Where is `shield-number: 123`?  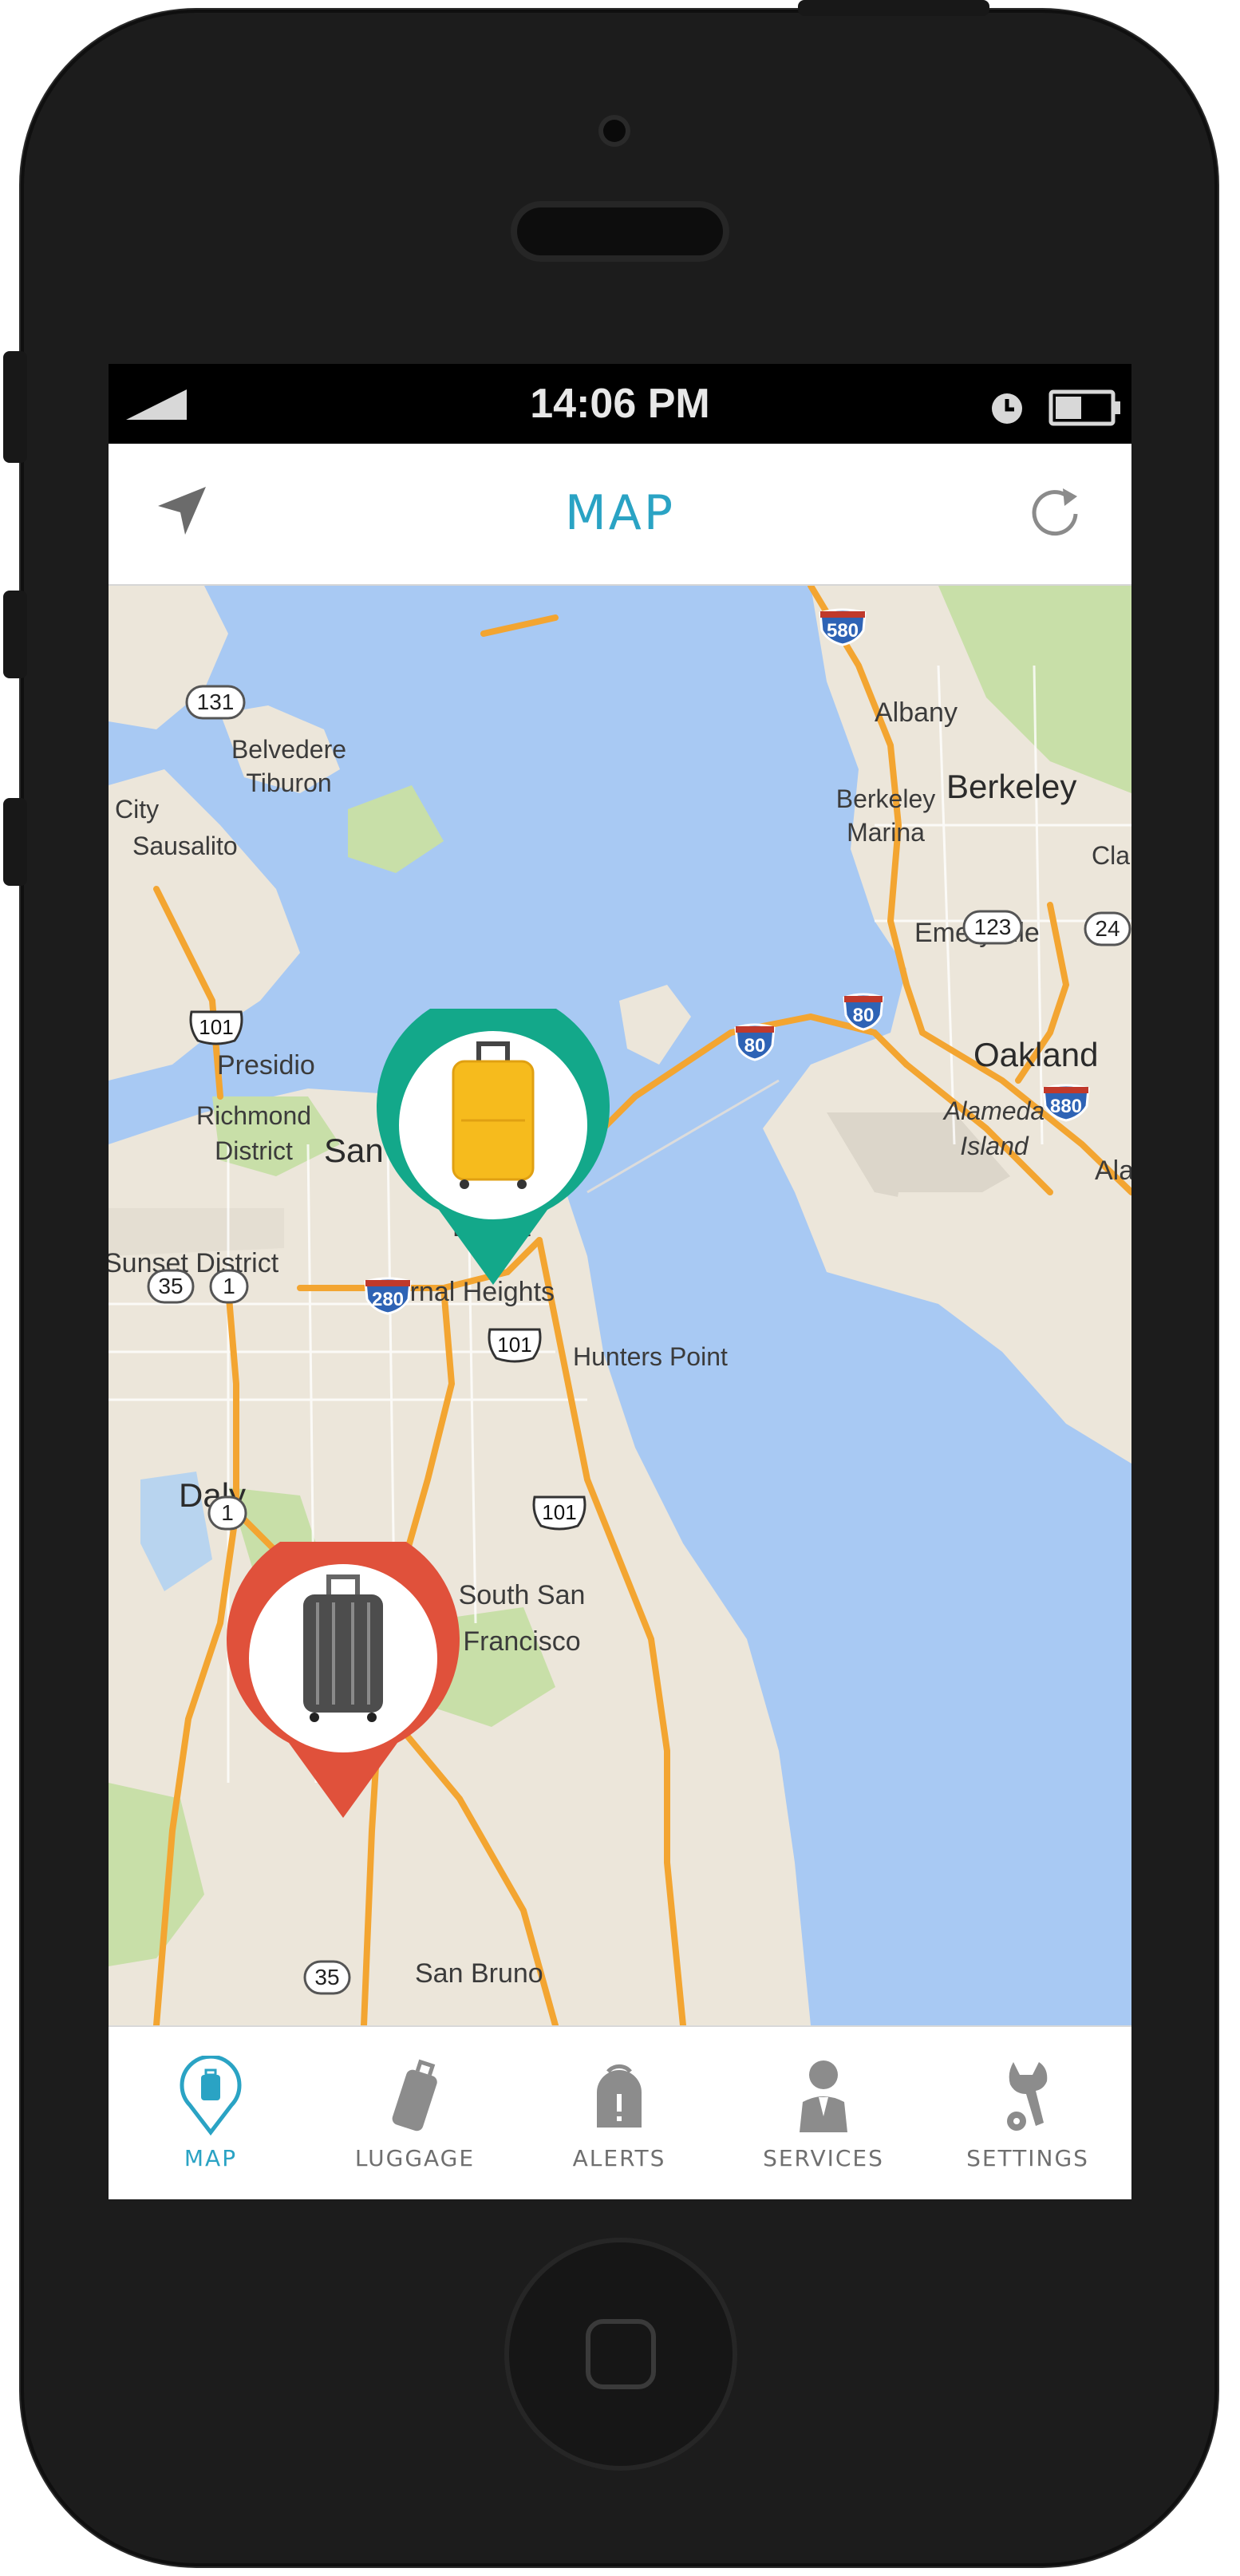
shield-number: 123 is located at coordinates (993, 927).